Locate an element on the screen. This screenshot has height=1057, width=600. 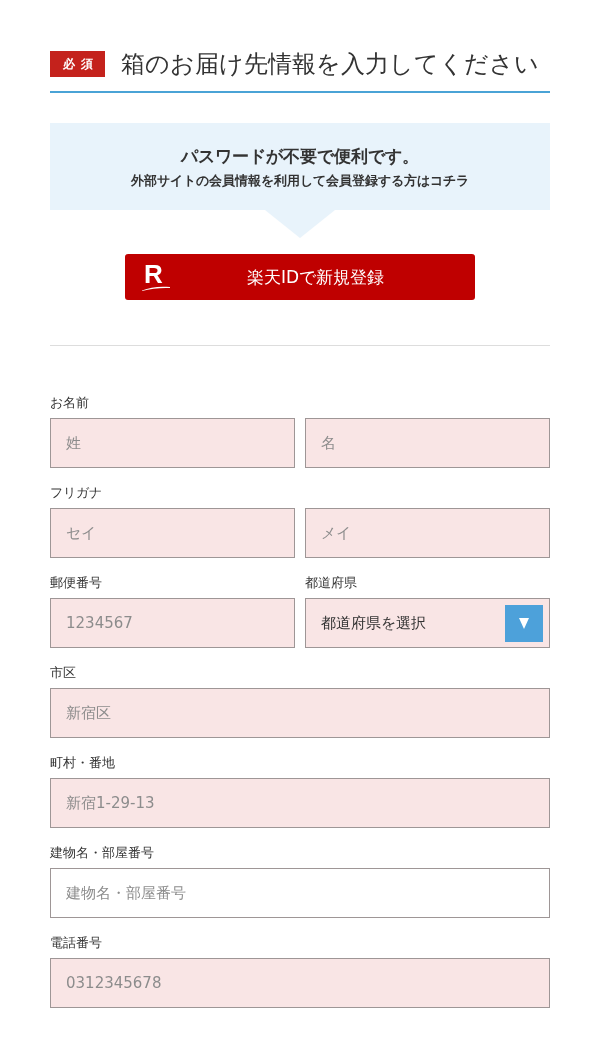
text-field: 0312345678 is located at coordinates (300, 983).